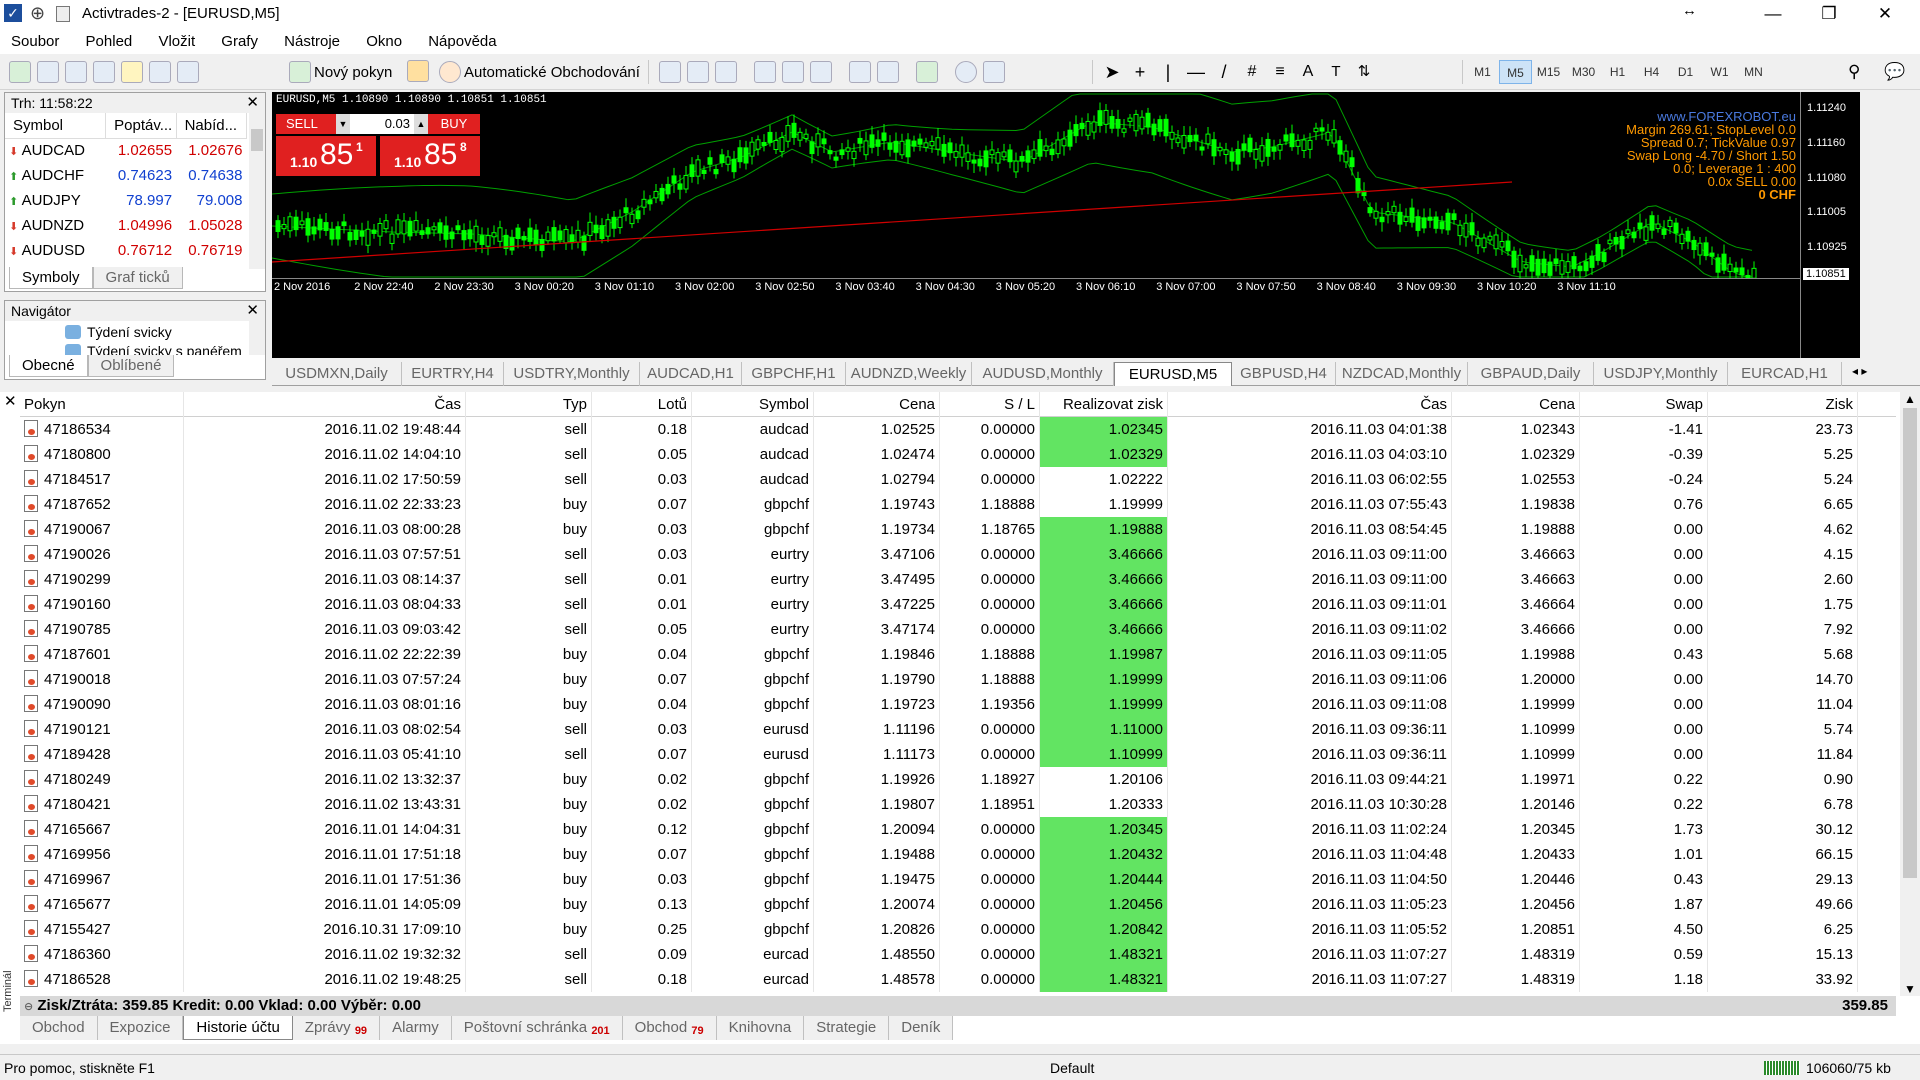  Describe the element at coordinates (10, 401) in the screenshot. I see `terminal-close-icon: ✕` at that location.